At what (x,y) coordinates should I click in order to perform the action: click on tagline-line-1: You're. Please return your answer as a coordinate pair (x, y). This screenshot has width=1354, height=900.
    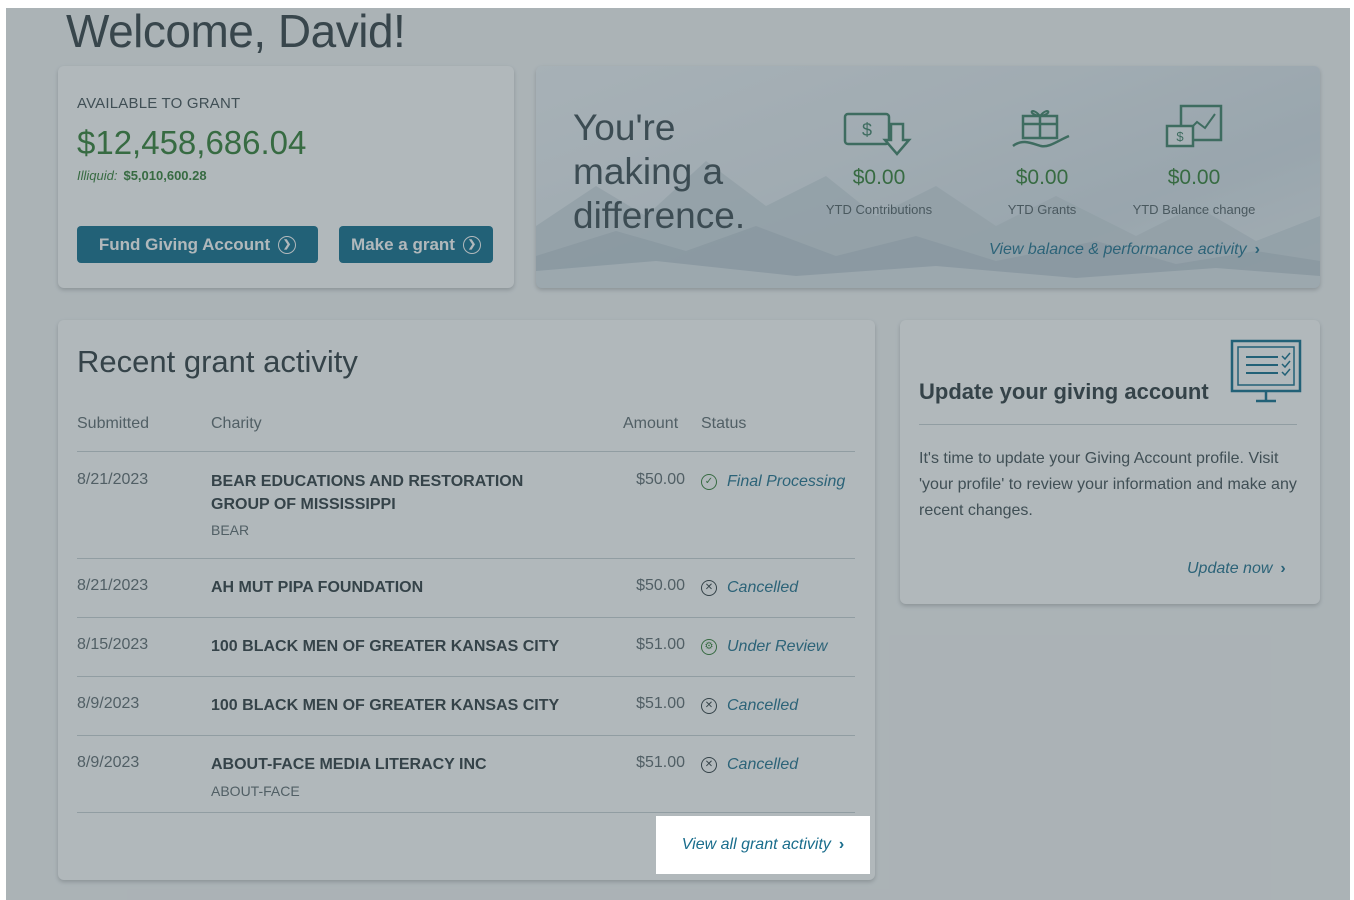
    Looking at the image, I should click on (624, 127).